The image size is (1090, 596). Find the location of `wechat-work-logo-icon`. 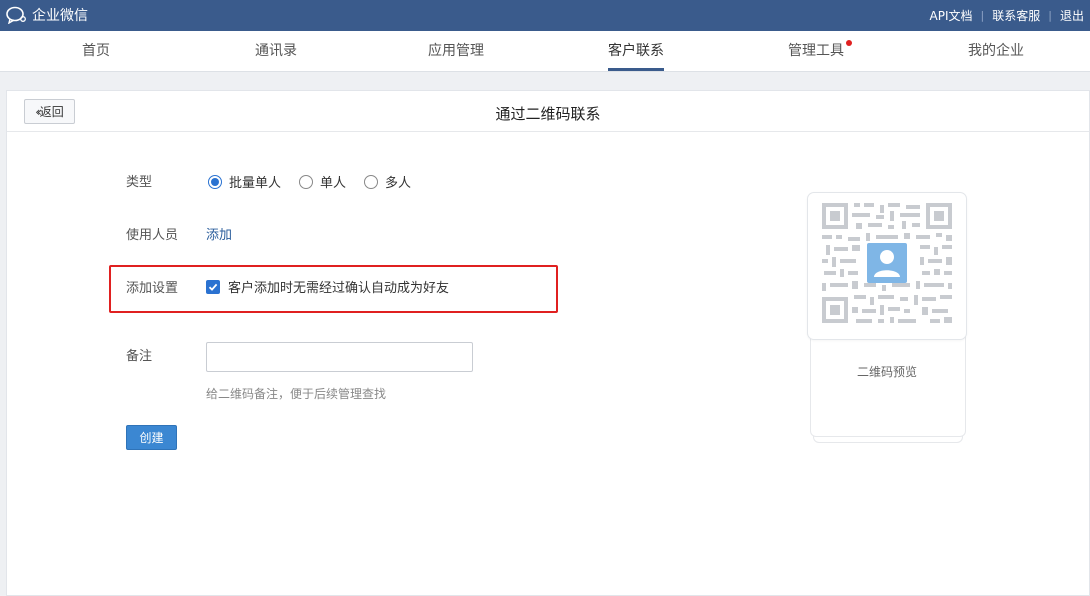

wechat-work-logo-icon is located at coordinates (16, 15).